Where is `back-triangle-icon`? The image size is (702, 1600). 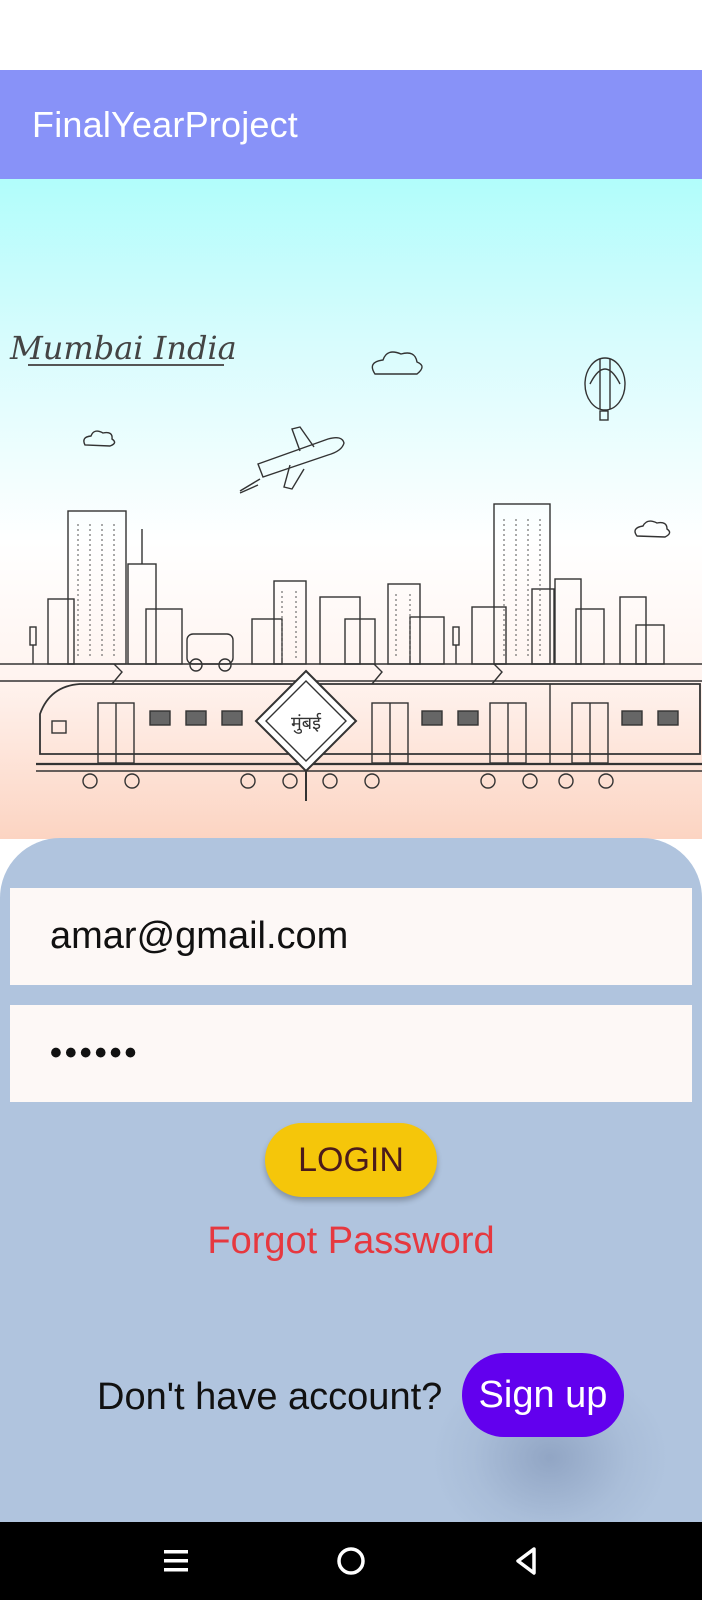 back-triangle-icon is located at coordinates (526, 1561).